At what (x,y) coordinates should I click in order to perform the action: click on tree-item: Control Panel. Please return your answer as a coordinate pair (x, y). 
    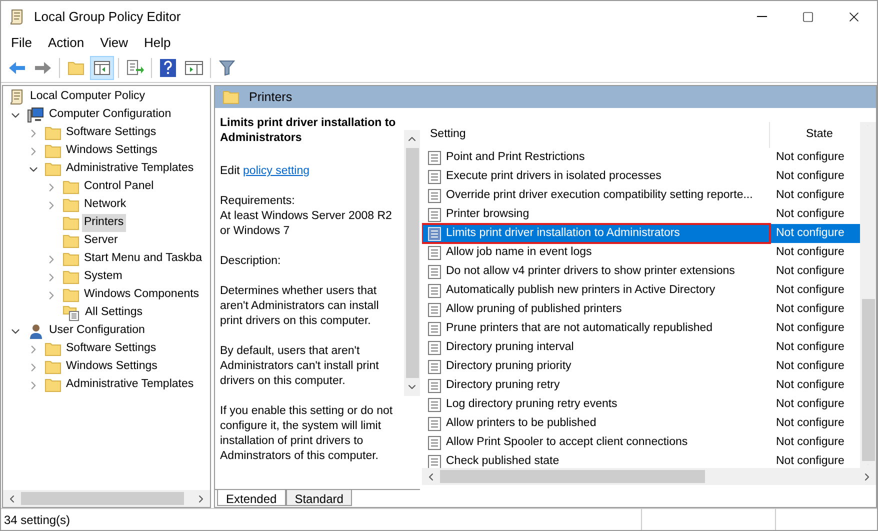
    Looking at the image, I should click on (119, 187).